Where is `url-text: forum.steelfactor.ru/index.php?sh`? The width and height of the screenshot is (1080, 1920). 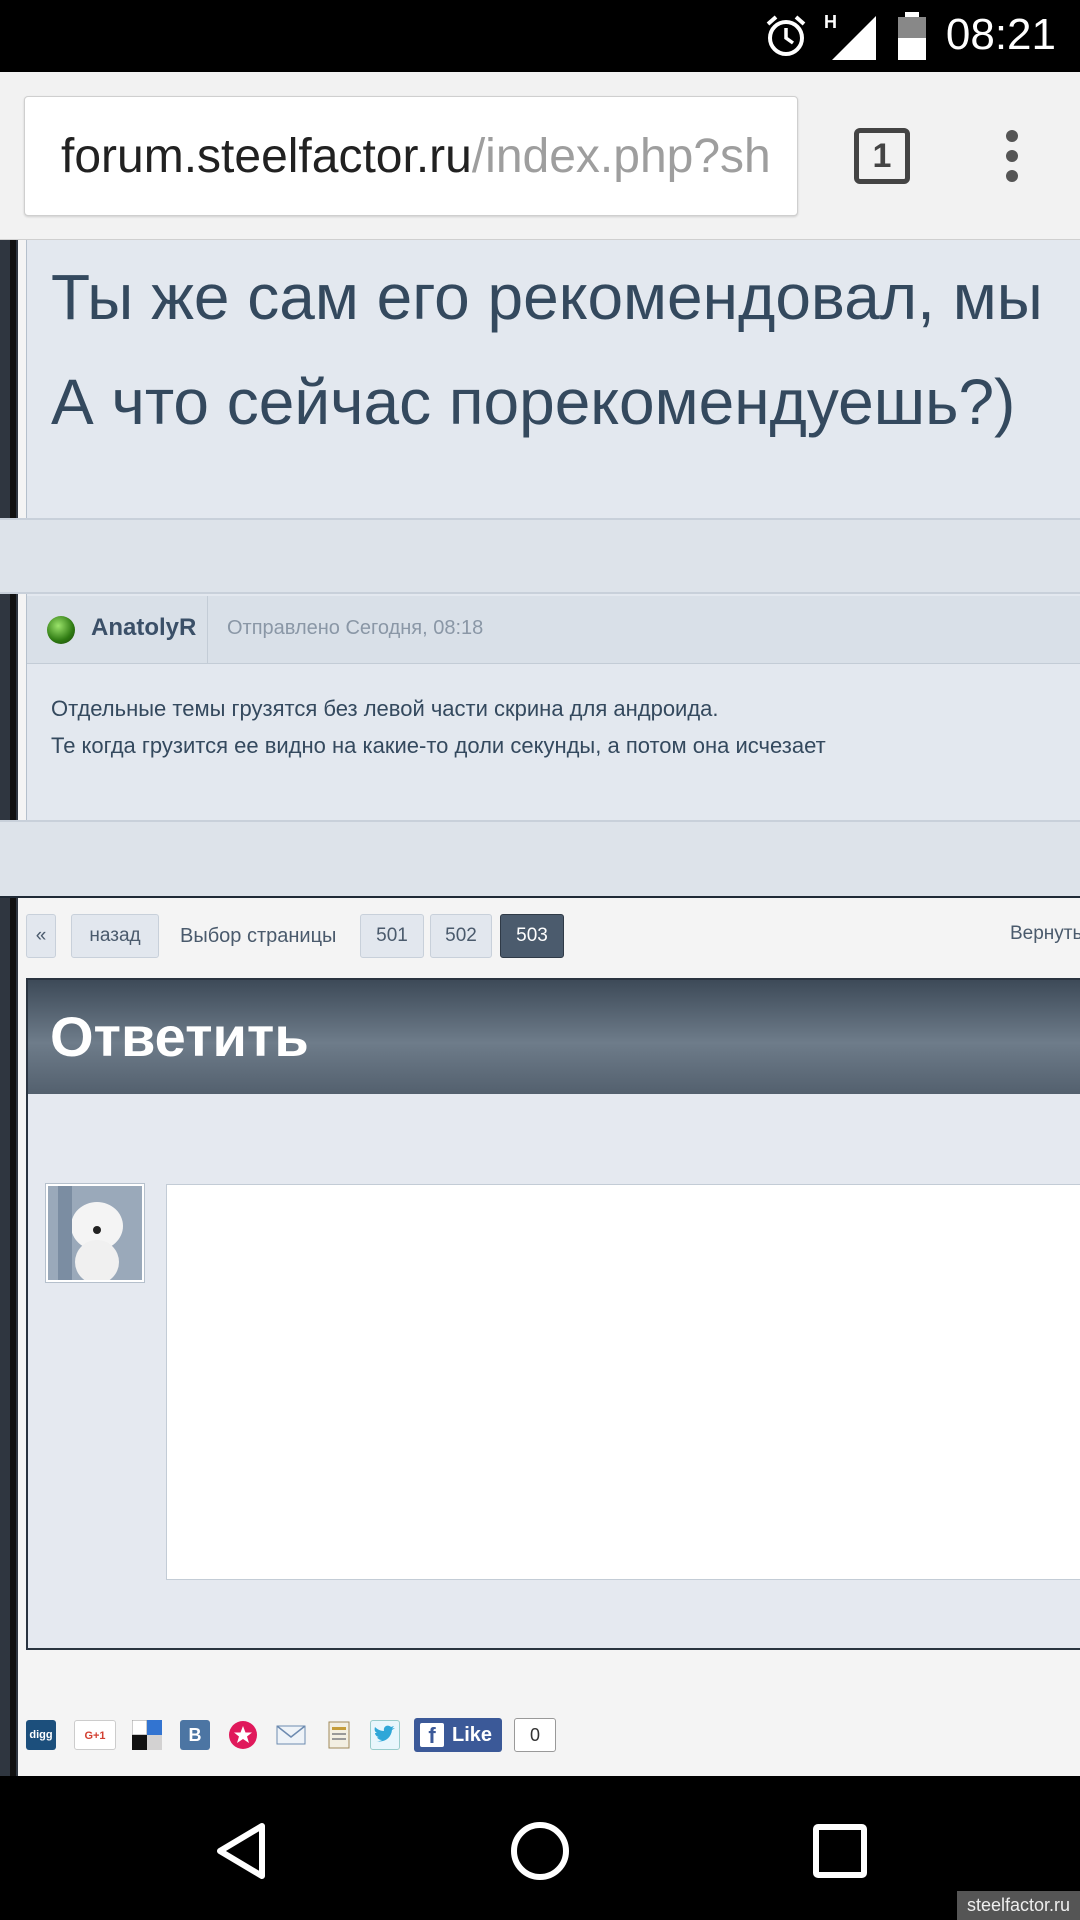 url-text: forum.steelfactor.ru/index.php?sh is located at coordinates (416, 156).